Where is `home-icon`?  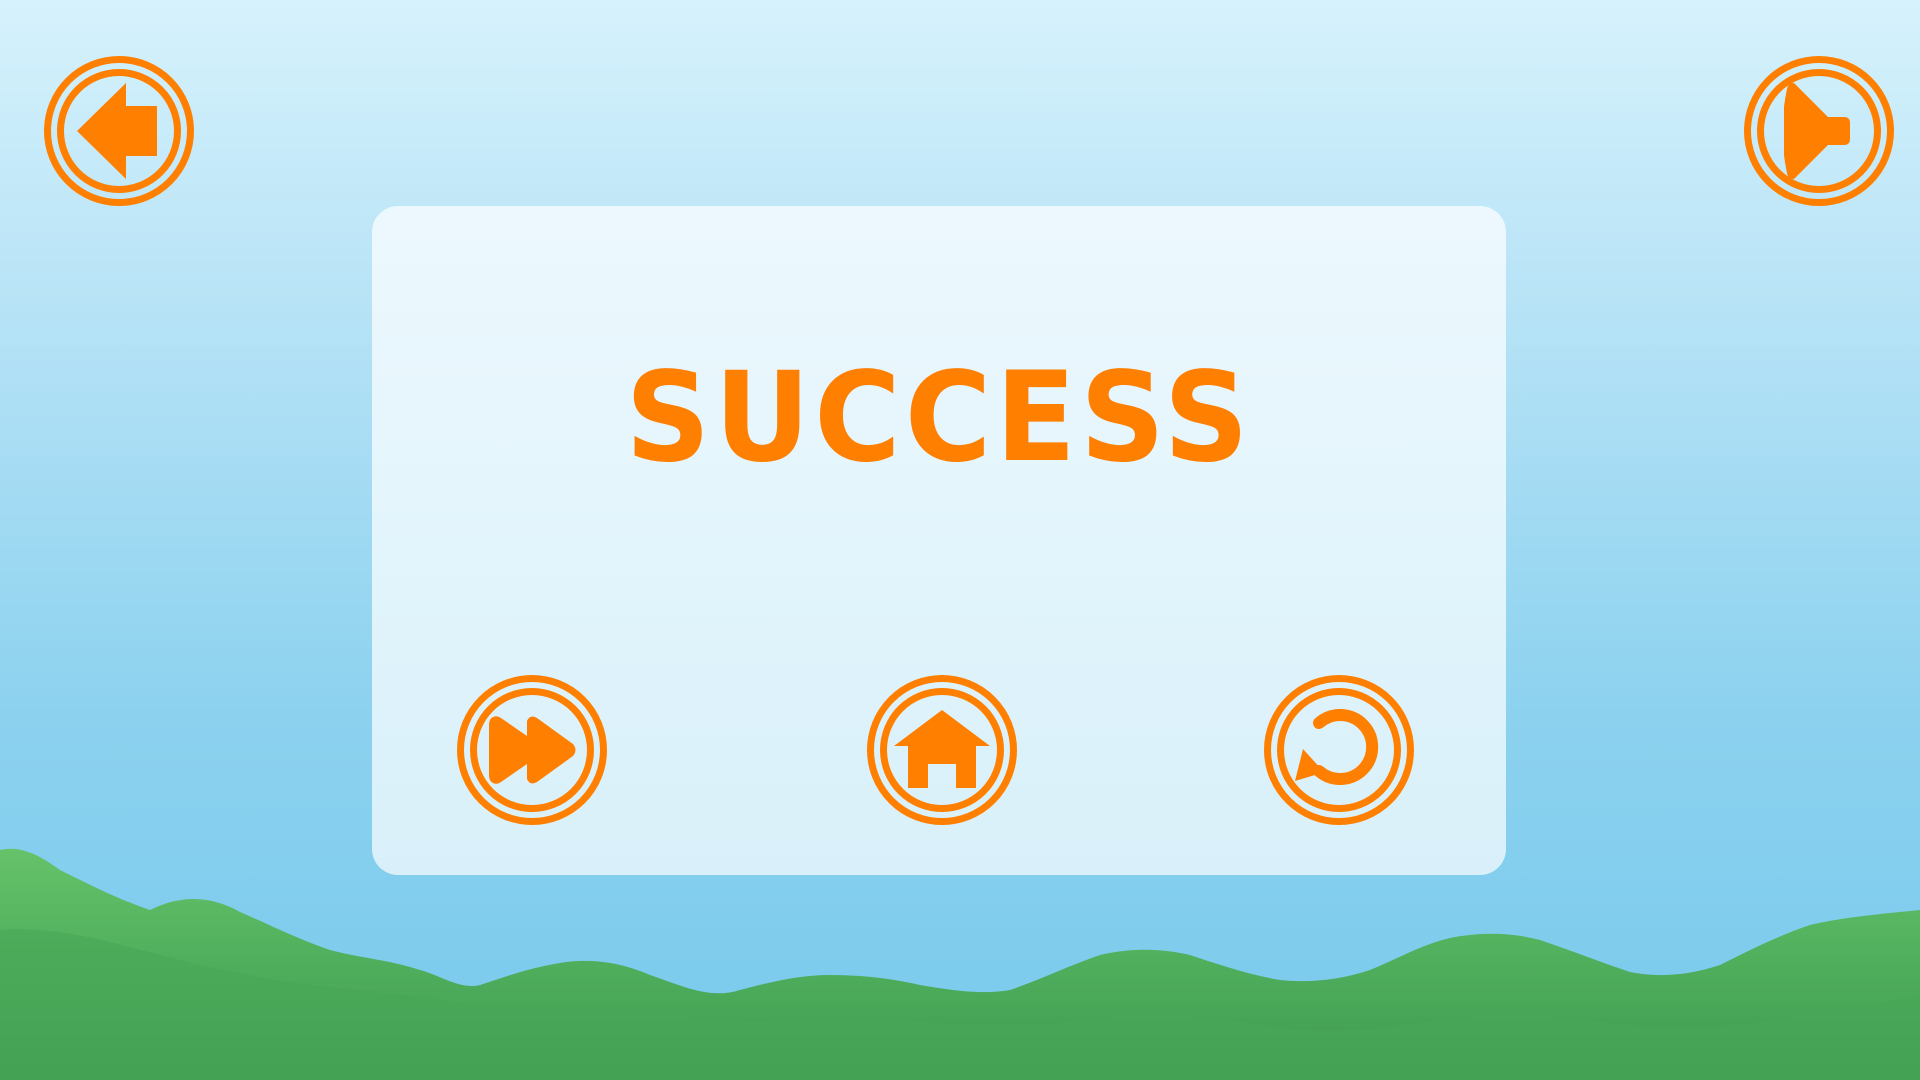
home-icon is located at coordinates (942, 750).